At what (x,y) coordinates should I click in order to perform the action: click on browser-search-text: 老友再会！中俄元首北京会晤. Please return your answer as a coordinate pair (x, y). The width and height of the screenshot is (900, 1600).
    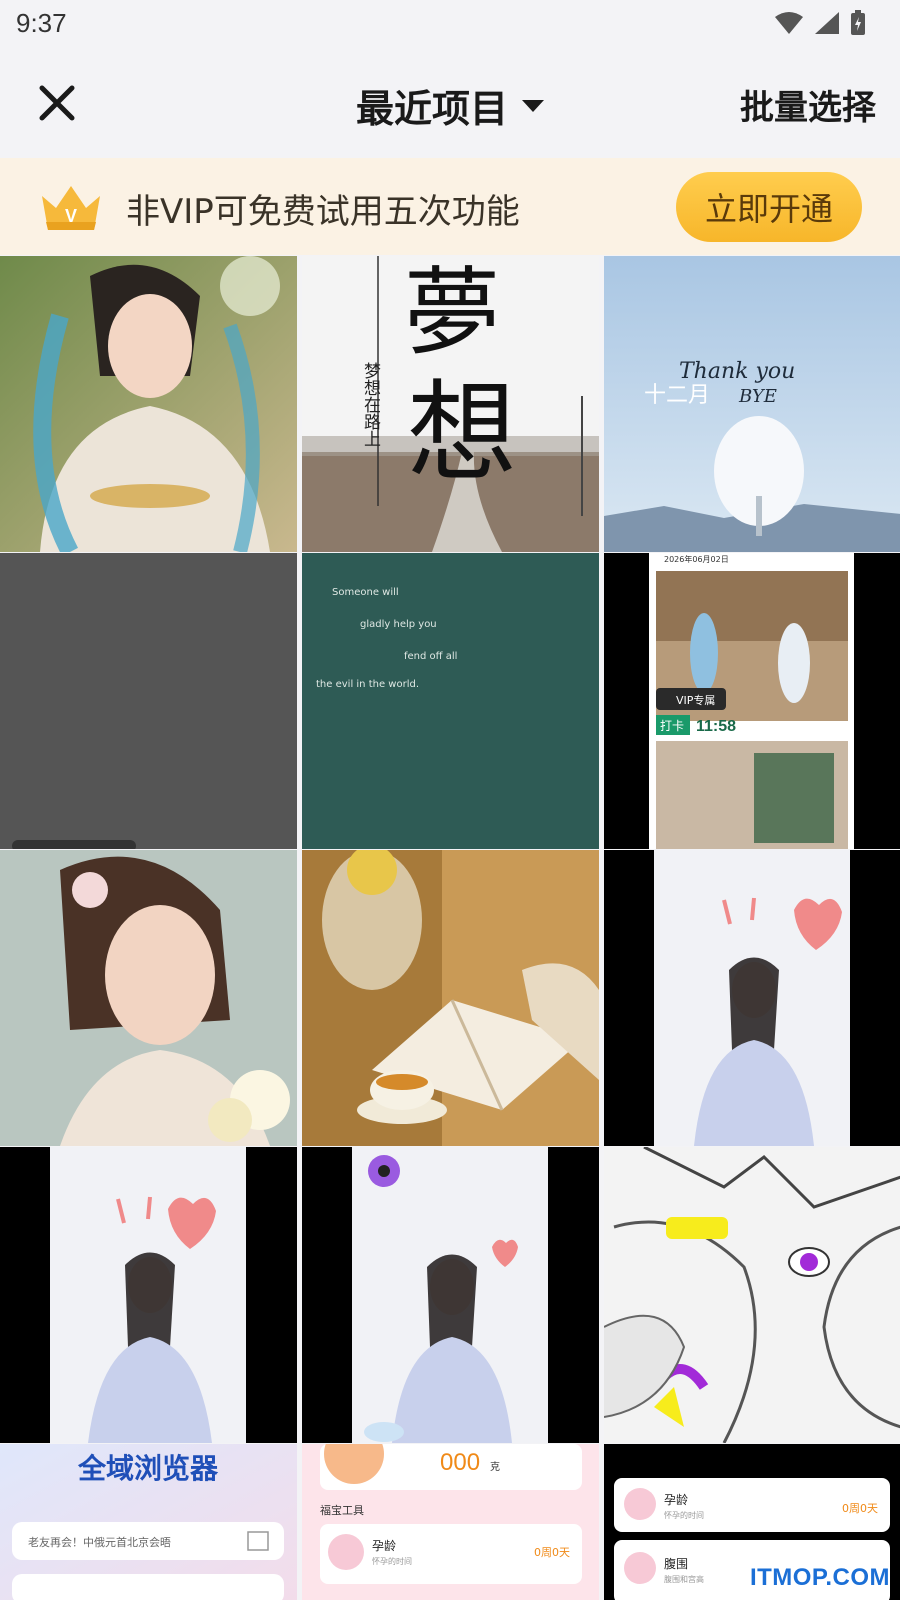
    Looking at the image, I should click on (99, 1542).